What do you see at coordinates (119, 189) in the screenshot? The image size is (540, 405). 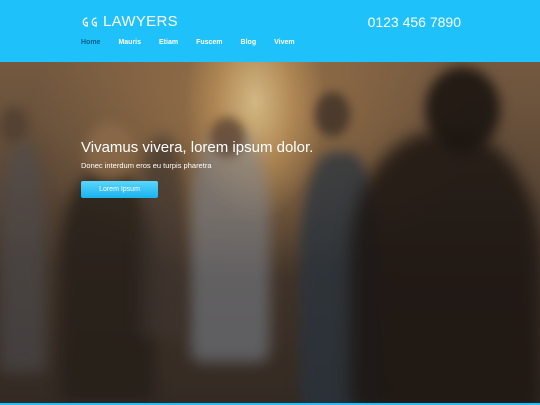 I see `hero-cta-button: Lorem Ipsum` at bounding box center [119, 189].